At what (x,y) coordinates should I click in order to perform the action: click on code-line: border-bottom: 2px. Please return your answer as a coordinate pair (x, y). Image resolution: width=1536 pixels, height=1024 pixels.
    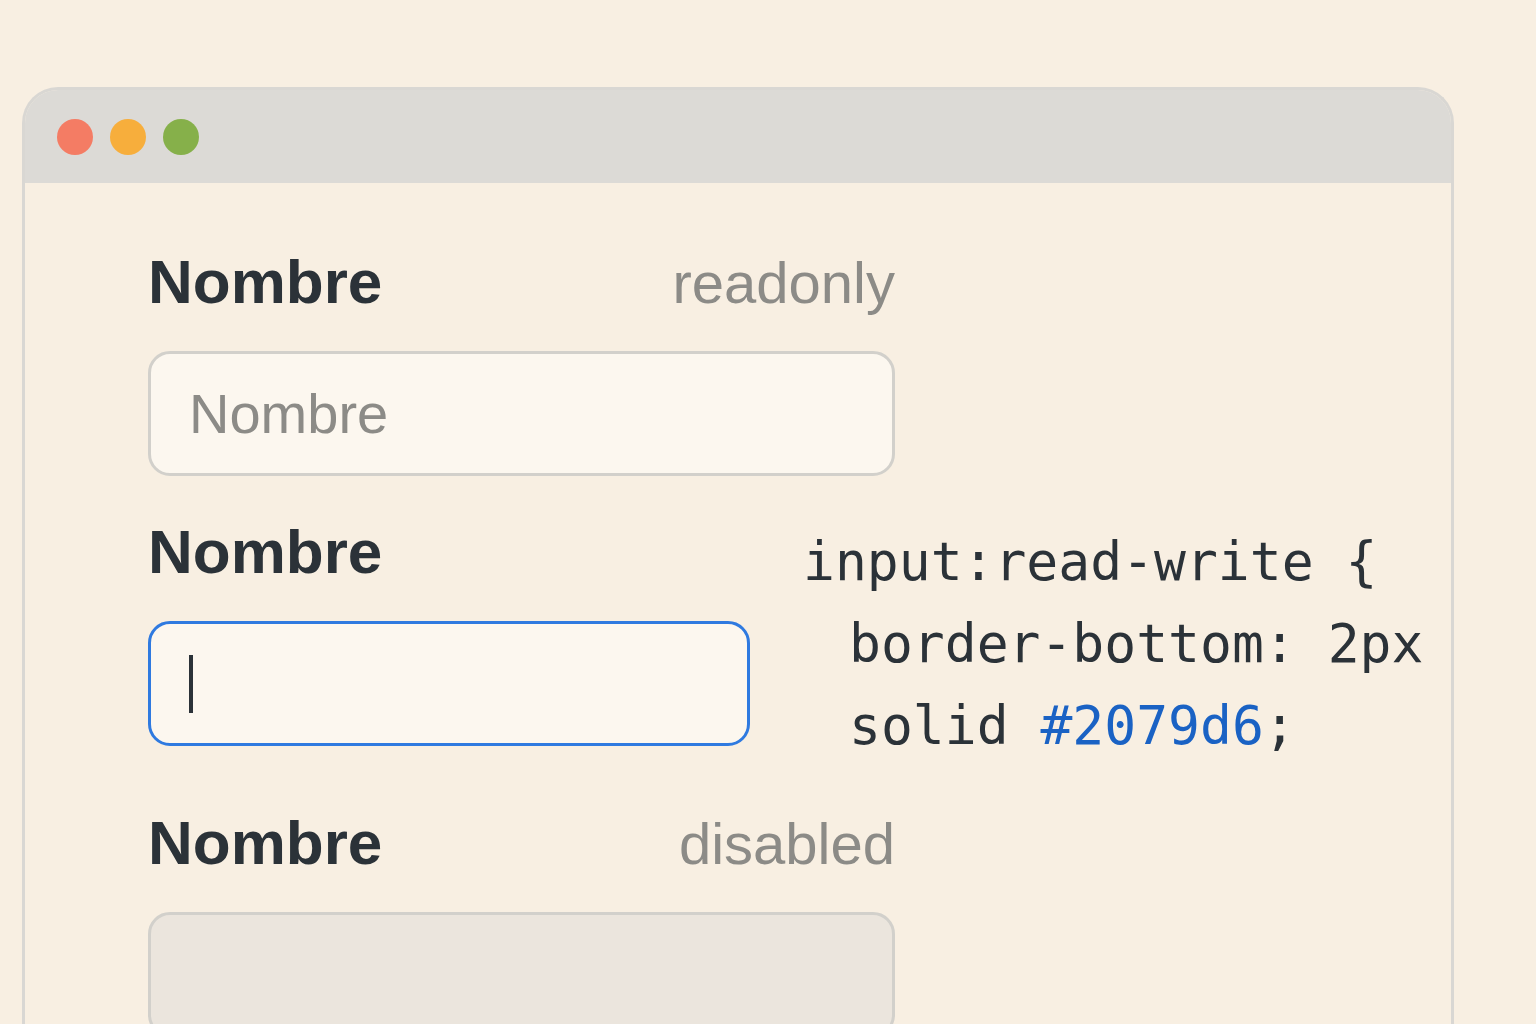
    Looking at the image, I should click on (1136, 644).